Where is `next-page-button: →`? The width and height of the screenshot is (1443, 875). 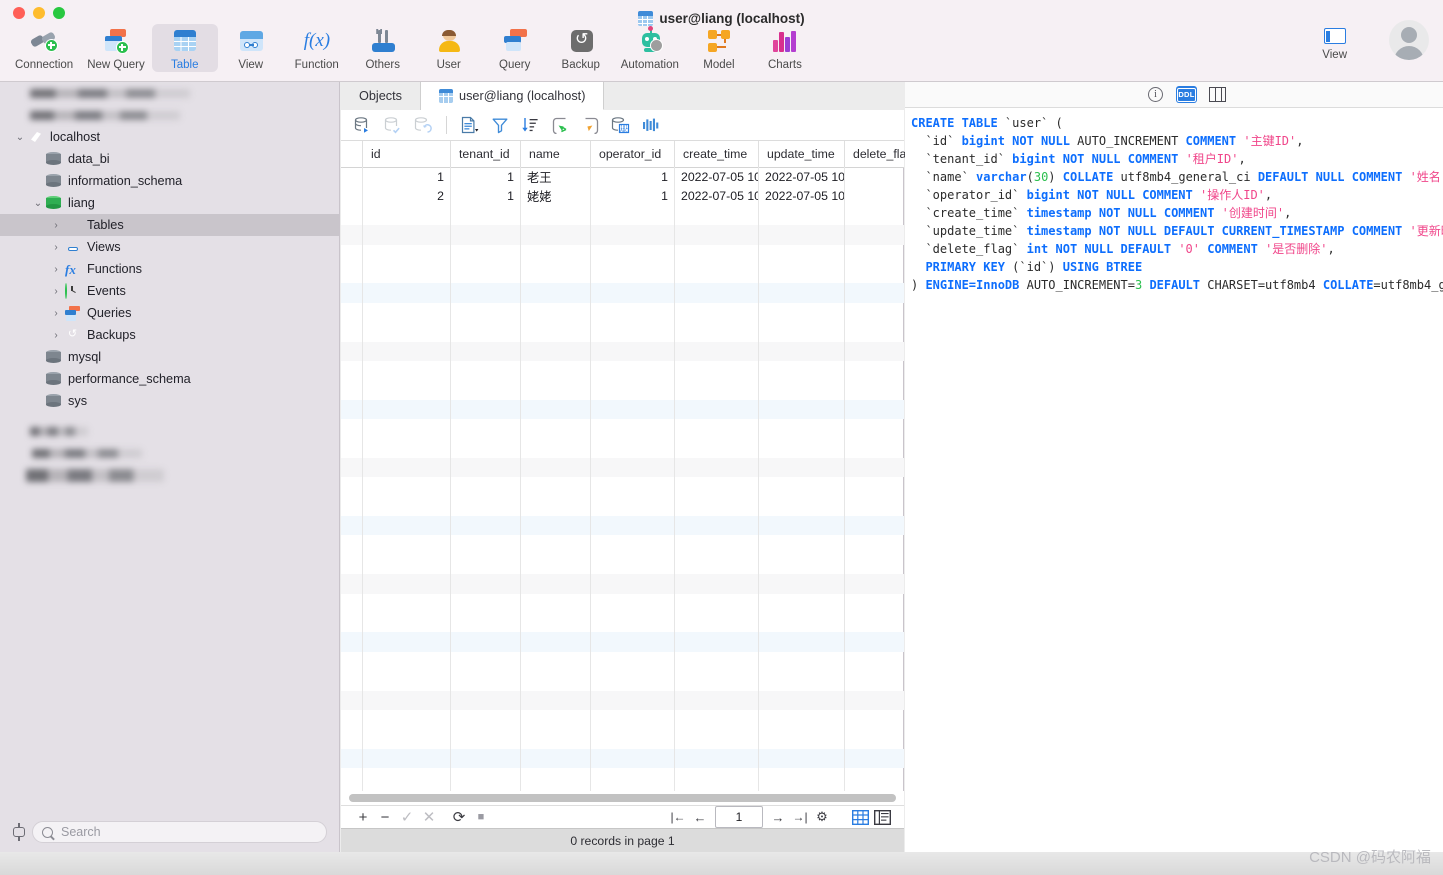 next-page-button: → is located at coordinates (778, 817).